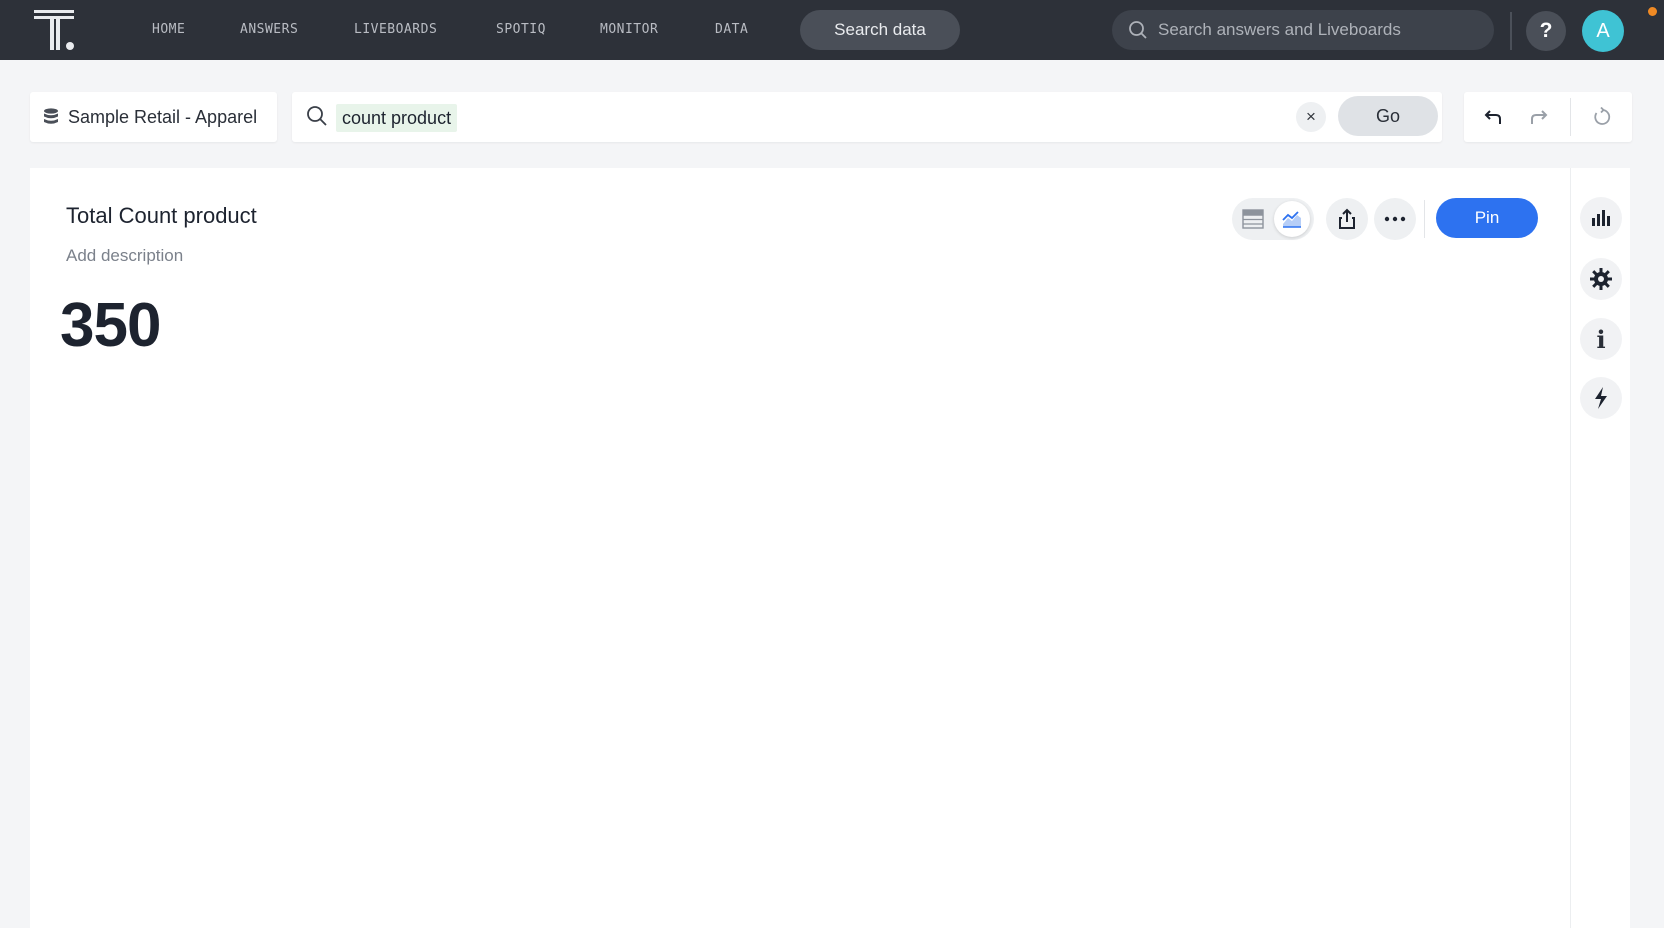 Image resolution: width=1664 pixels, height=928 pixels. What do you see at coordinates (397, 118) in the screenshot?
I see `search-query-token: count product` at bounding box center [397, 118].